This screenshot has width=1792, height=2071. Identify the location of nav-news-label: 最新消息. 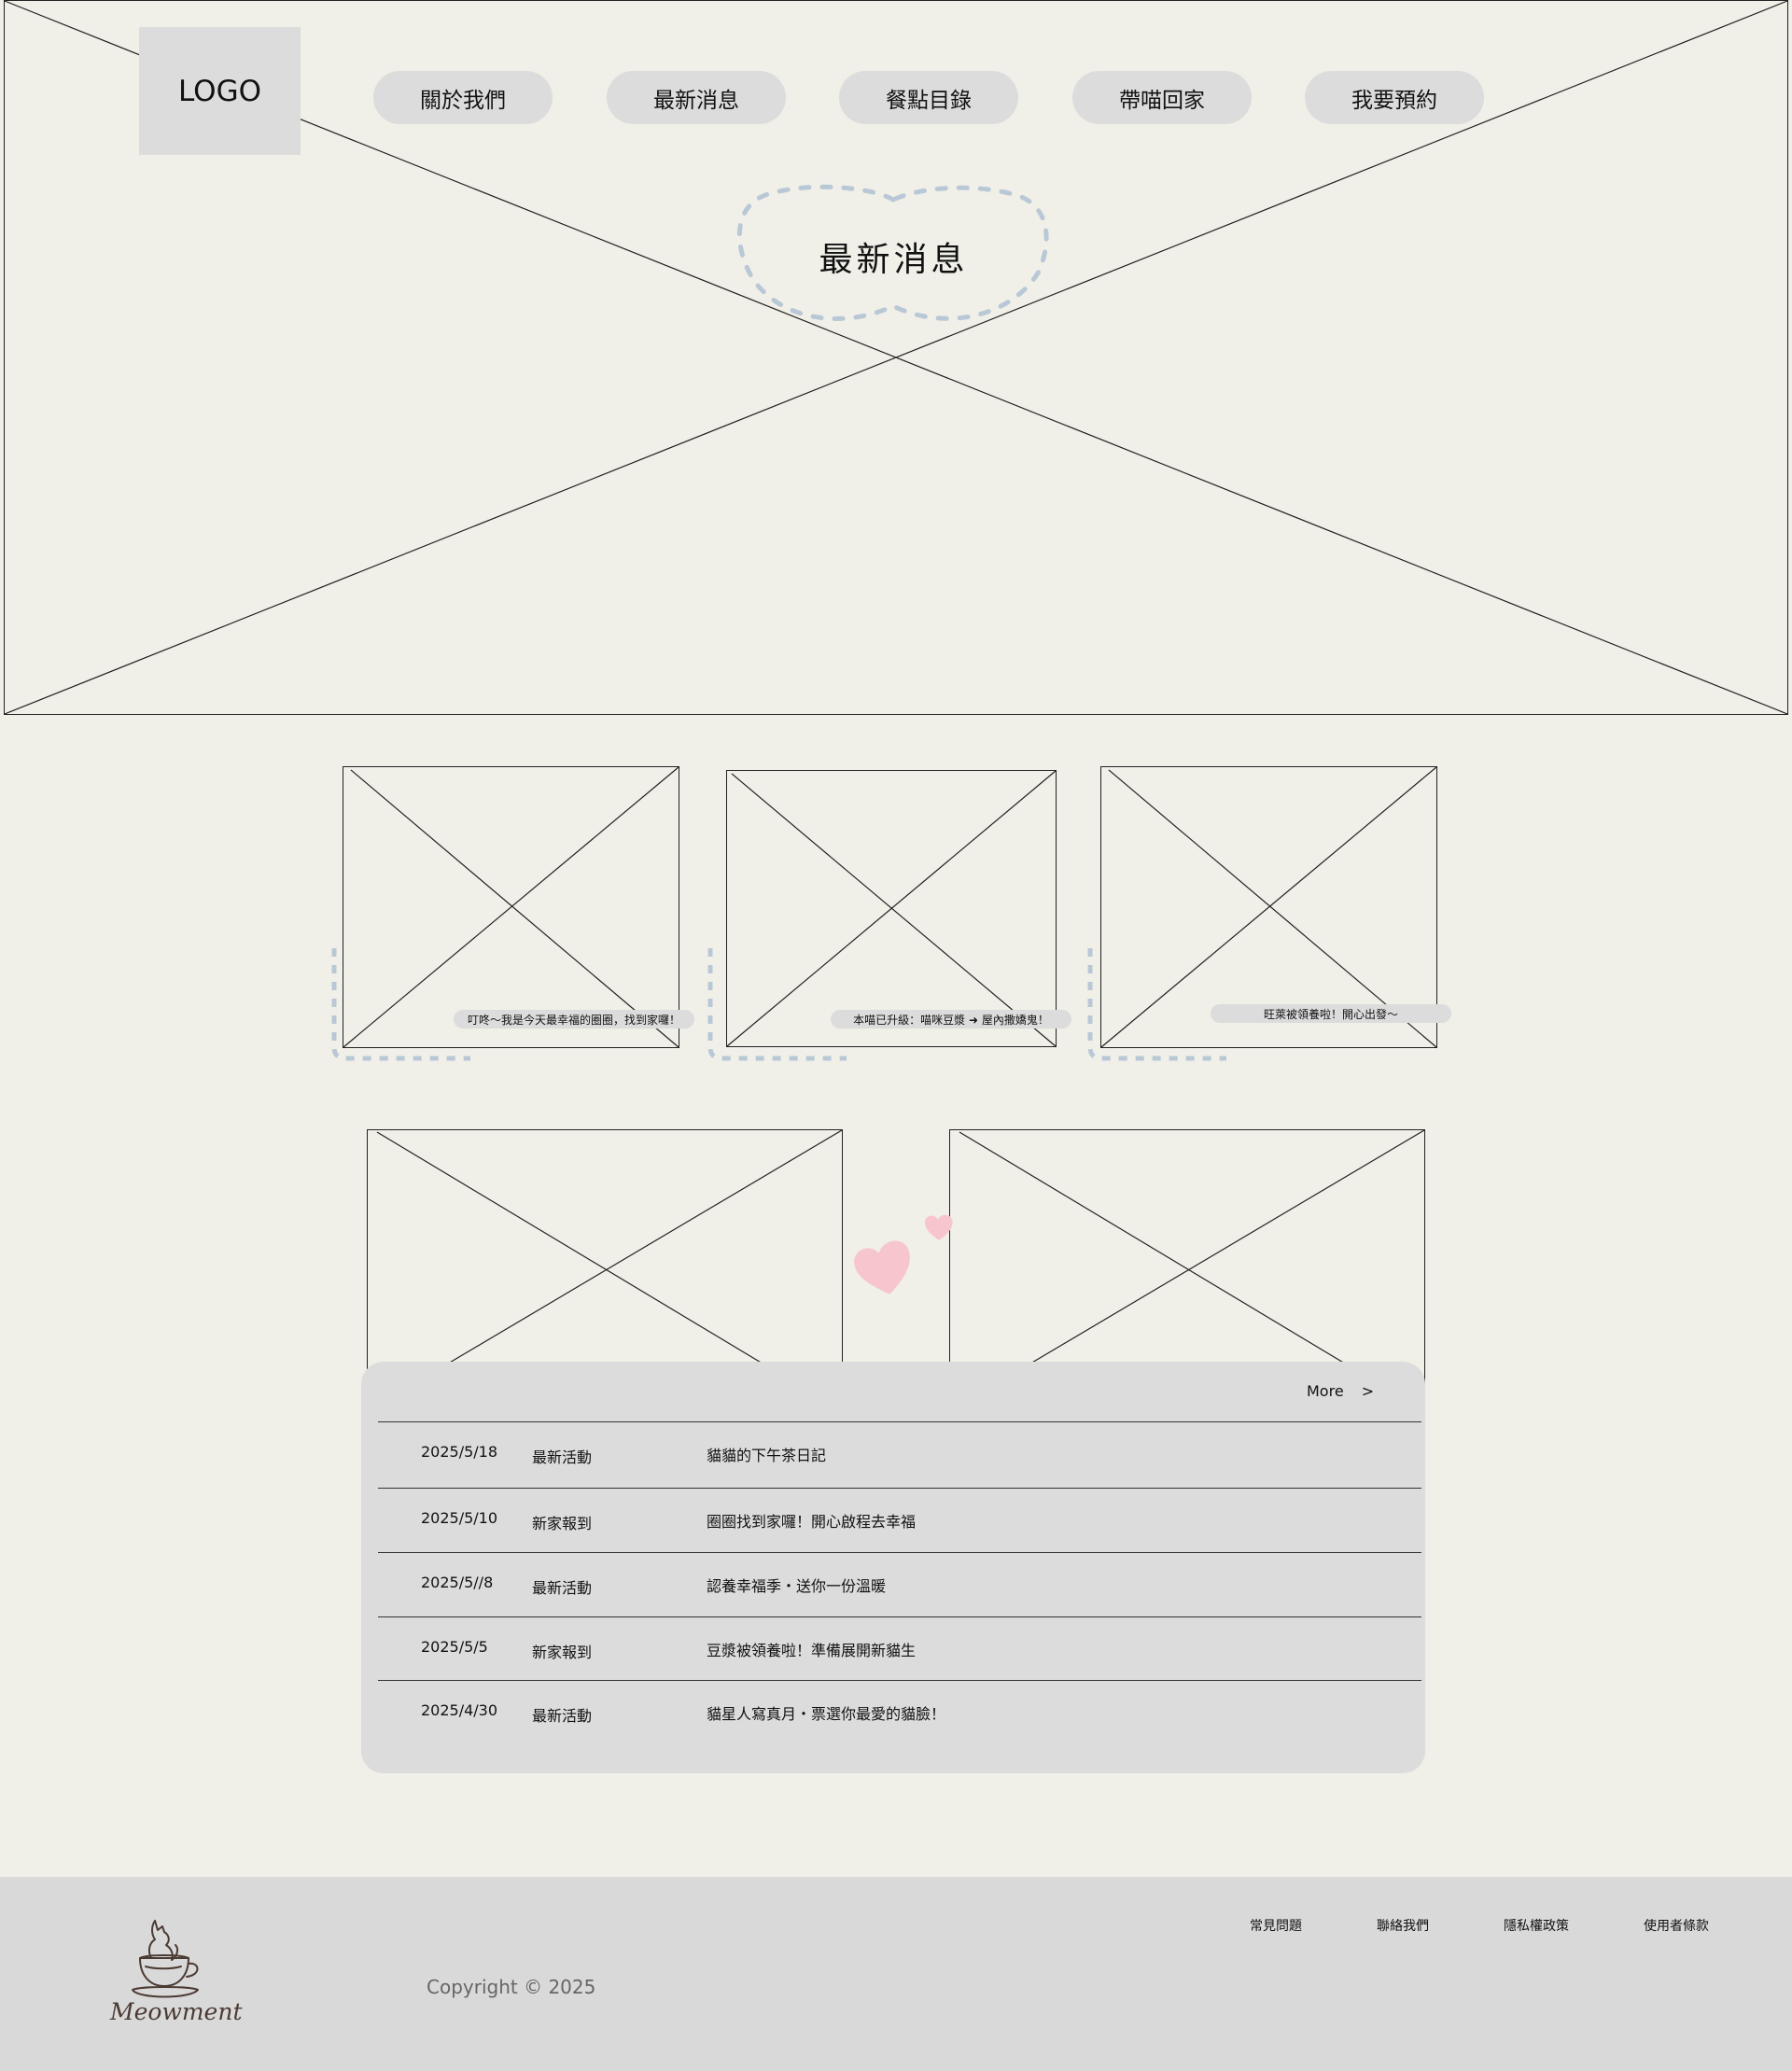
(696, 100).